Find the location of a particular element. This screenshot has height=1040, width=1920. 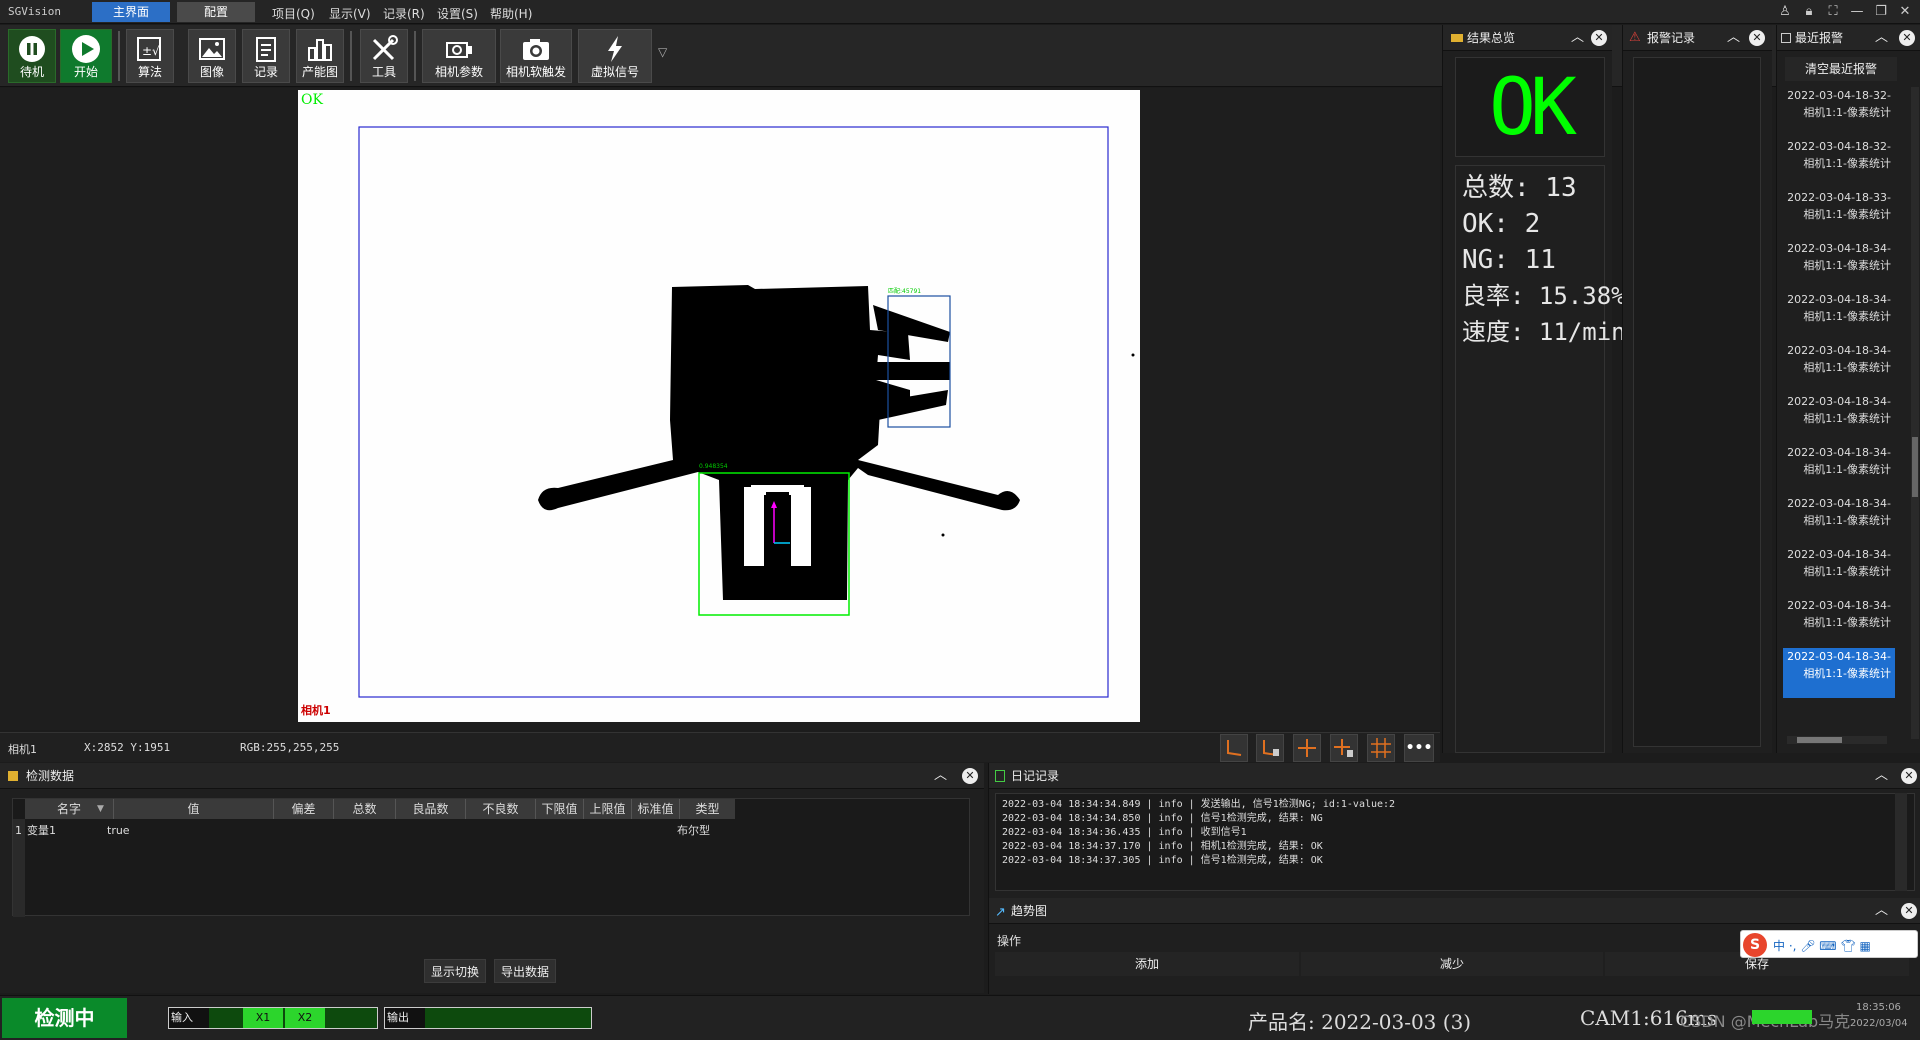

camera-params-button: 相机参数 is located at coordinates (459, 56).